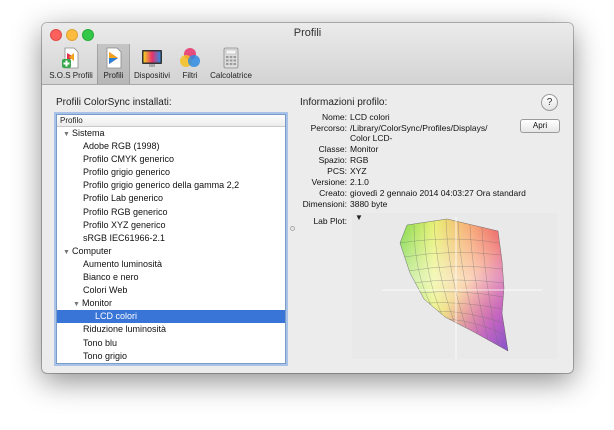 This screenshot has height=430, width=614. Describe the element at coordinates (152, 58) in the screenshot. I see `display-icon` at that location.